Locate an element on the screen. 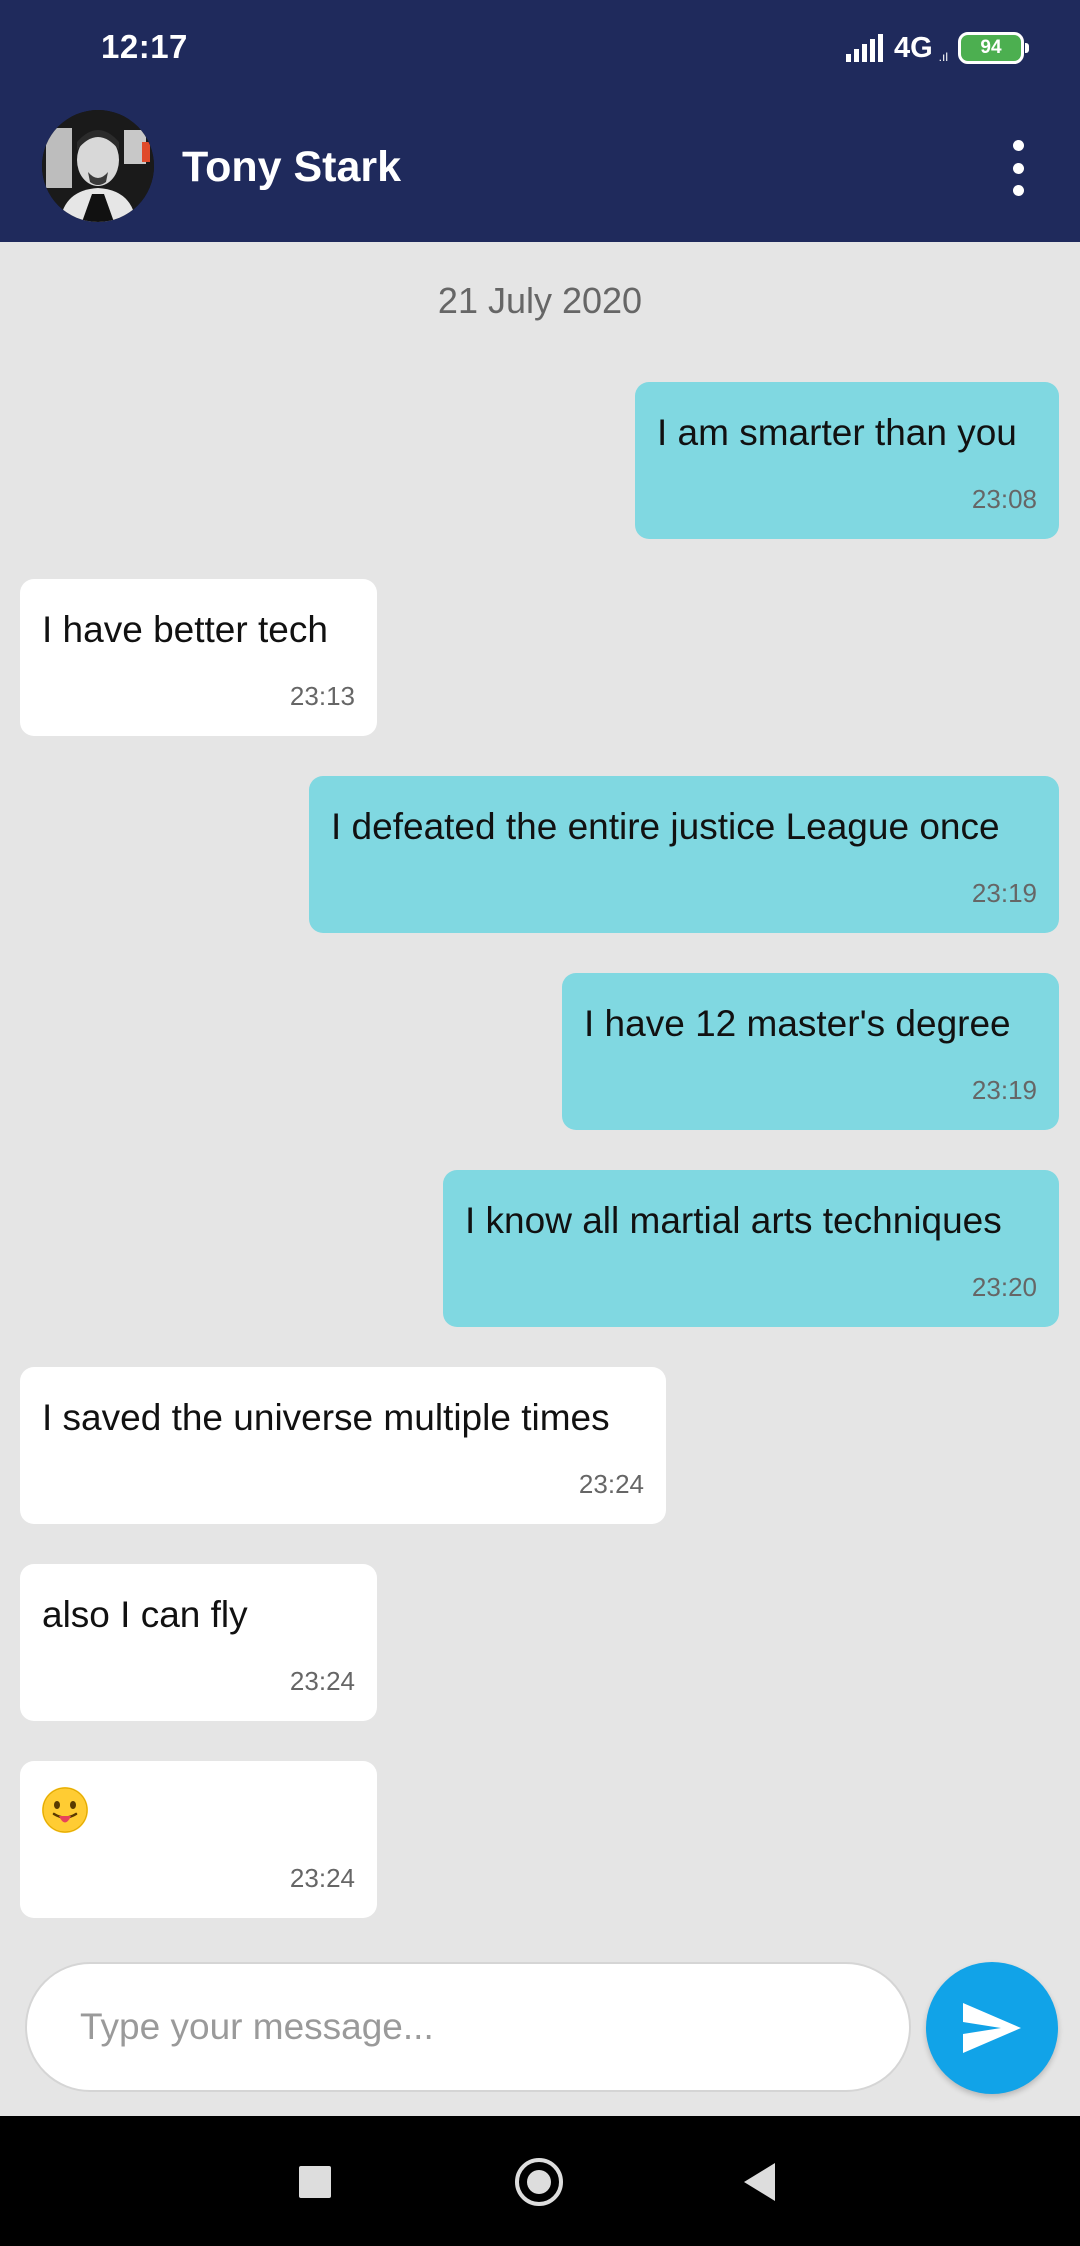 The image size is (1080, 2246). network-activity-icon: .ıl is located at coordinates (943, 57).